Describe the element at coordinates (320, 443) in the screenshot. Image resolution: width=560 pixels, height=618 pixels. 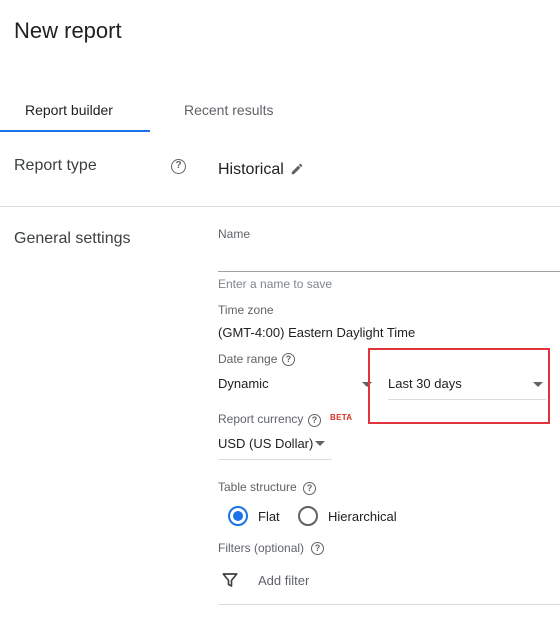
I see `dropdown-caret-icon` at that location.